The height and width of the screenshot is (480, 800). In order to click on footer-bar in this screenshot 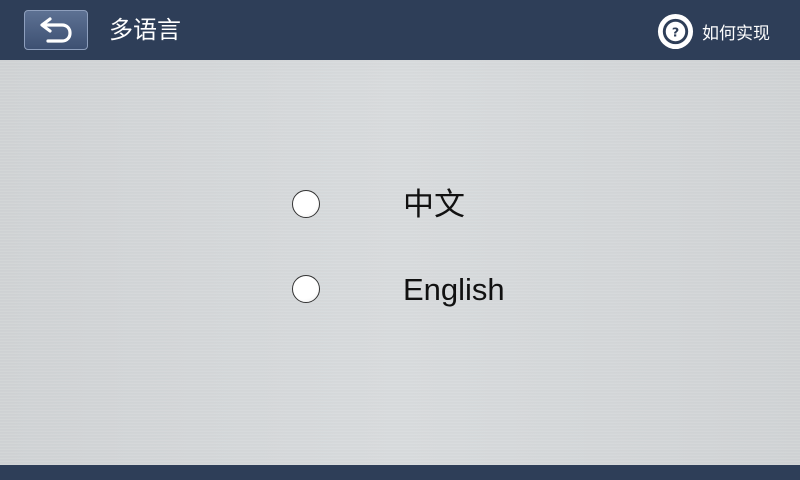, I will do `click(400, 472)`.